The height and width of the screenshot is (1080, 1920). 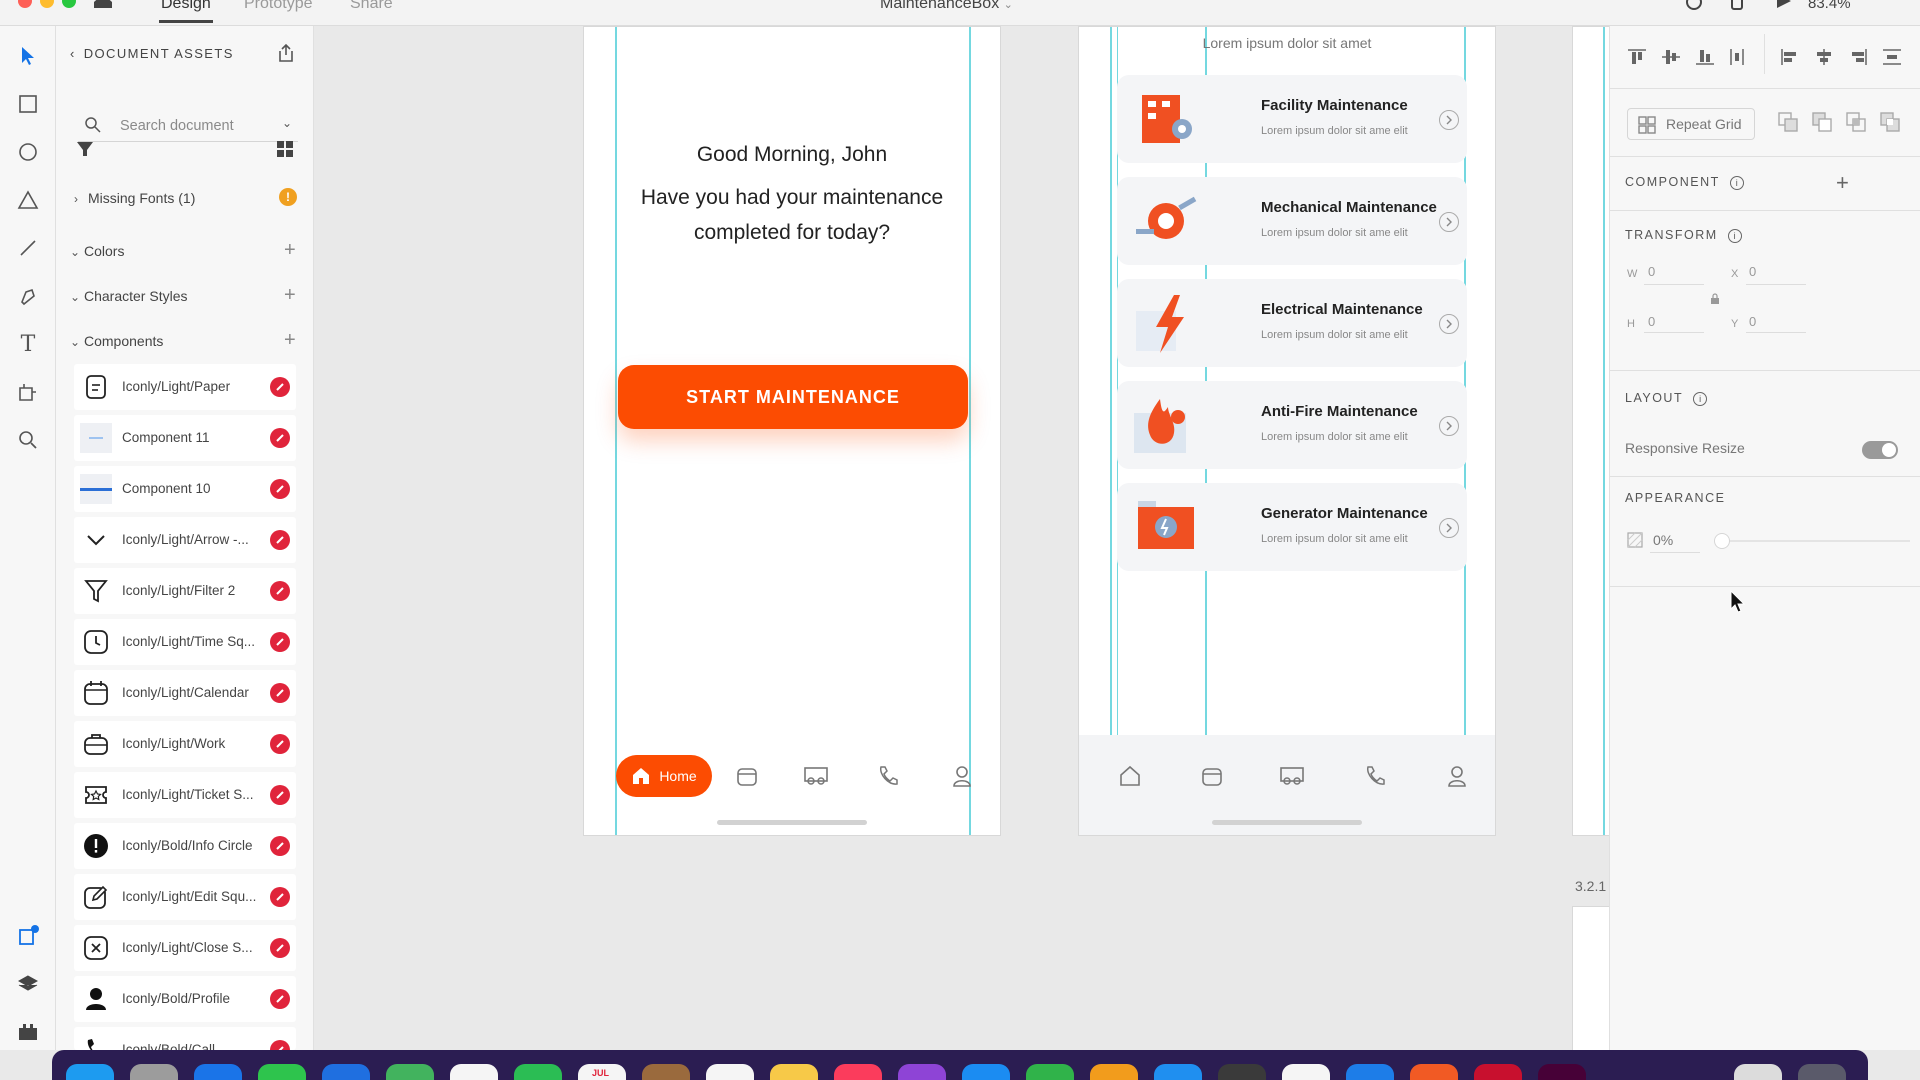 What do you see at coordinates (28, 936) in the screenshot?
I see `document-assets-icon` at bounding box center [28, 936].